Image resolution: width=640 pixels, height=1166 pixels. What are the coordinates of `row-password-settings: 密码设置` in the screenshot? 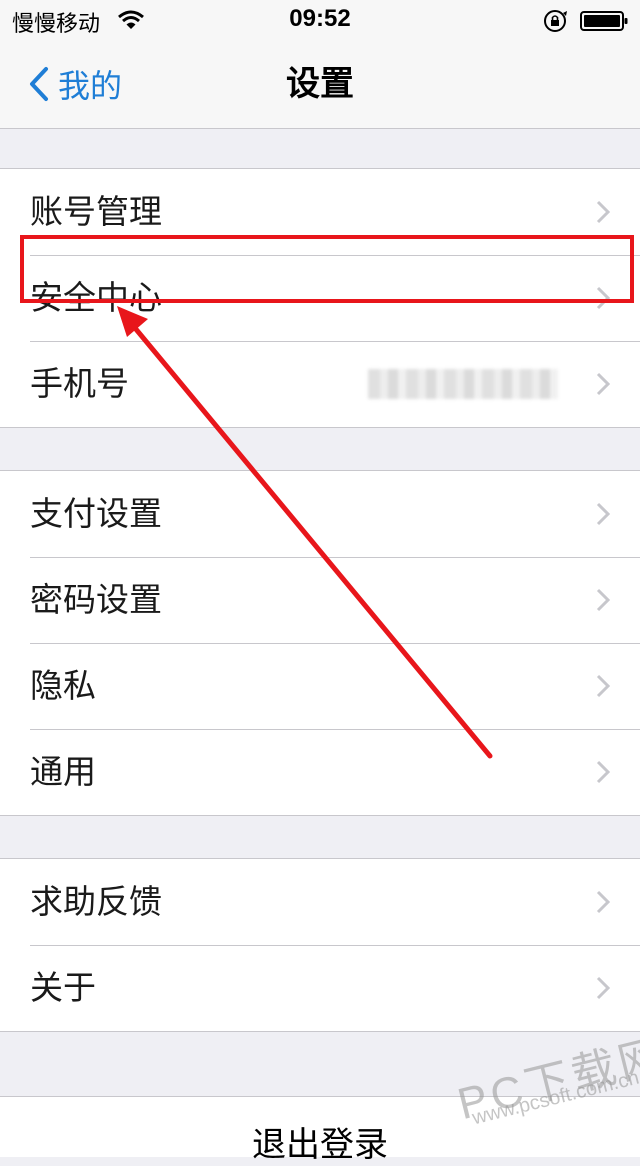 It's located at (320, 600).